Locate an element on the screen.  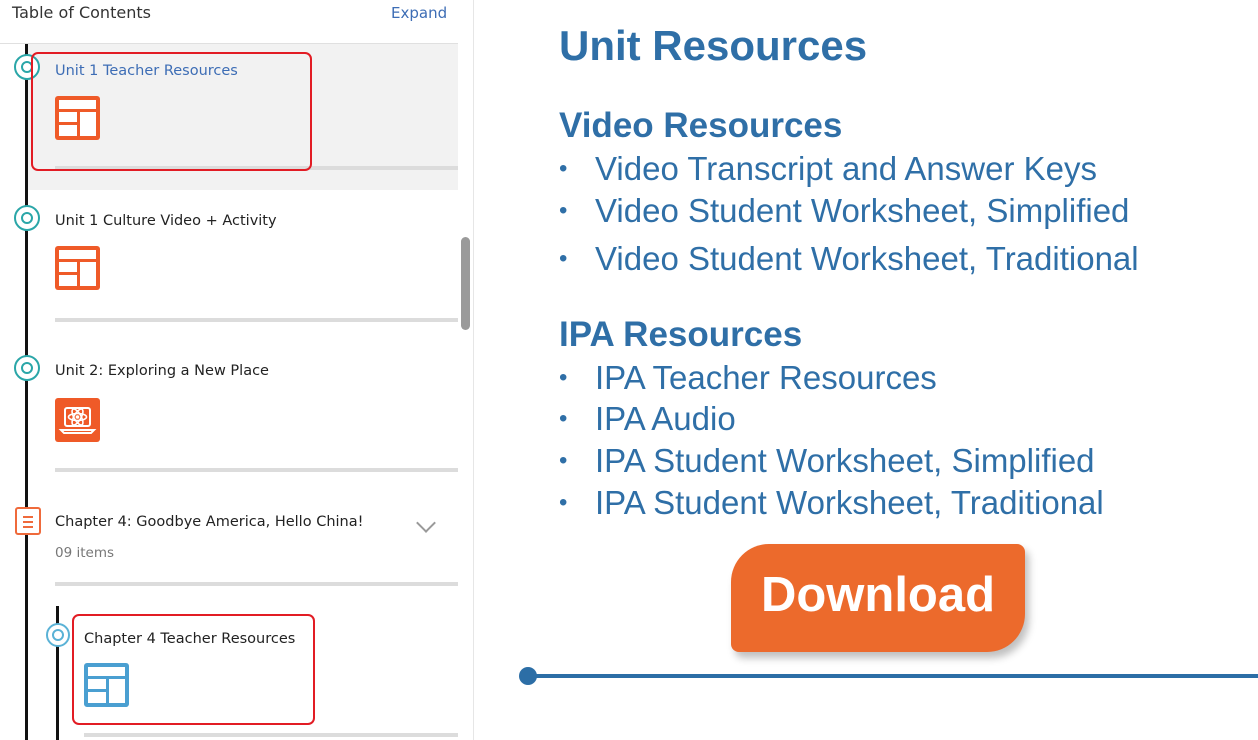
chapter-label: Chapter 4: Goodbye America, Hello China! is located at coordinates (209, 522).